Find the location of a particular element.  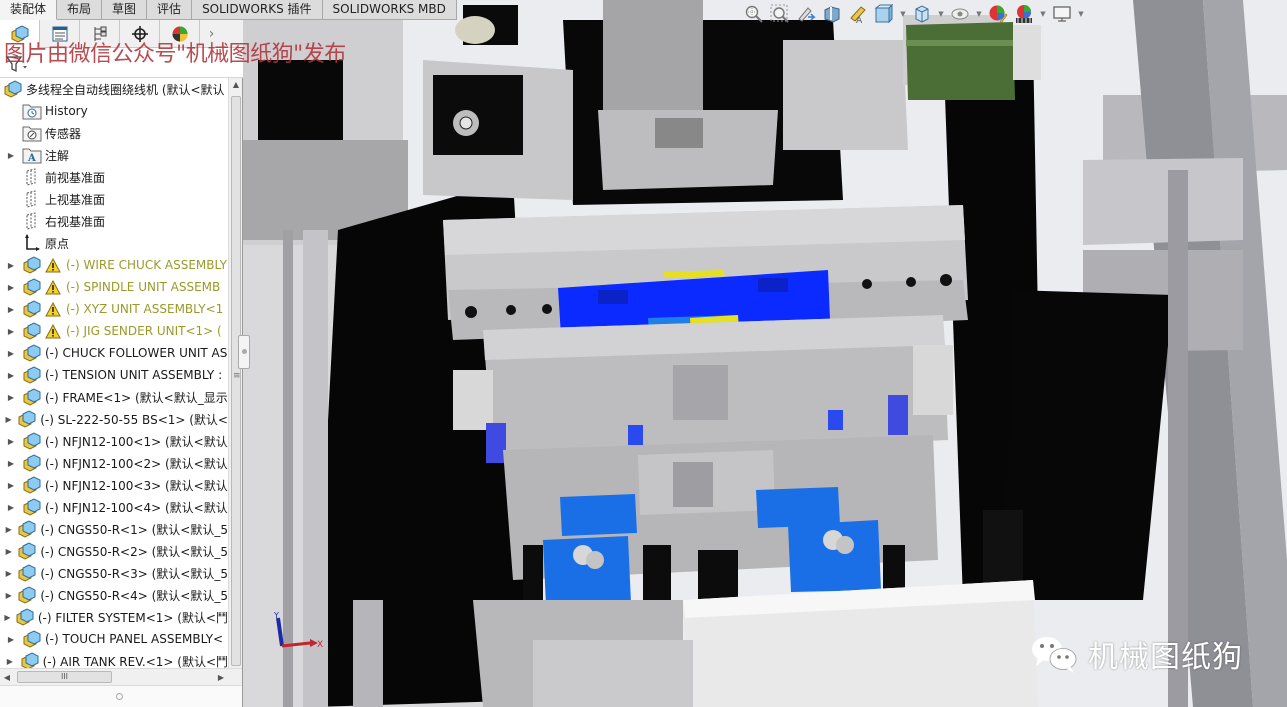

apply-scene-button is located at coordinates (1024, 14).